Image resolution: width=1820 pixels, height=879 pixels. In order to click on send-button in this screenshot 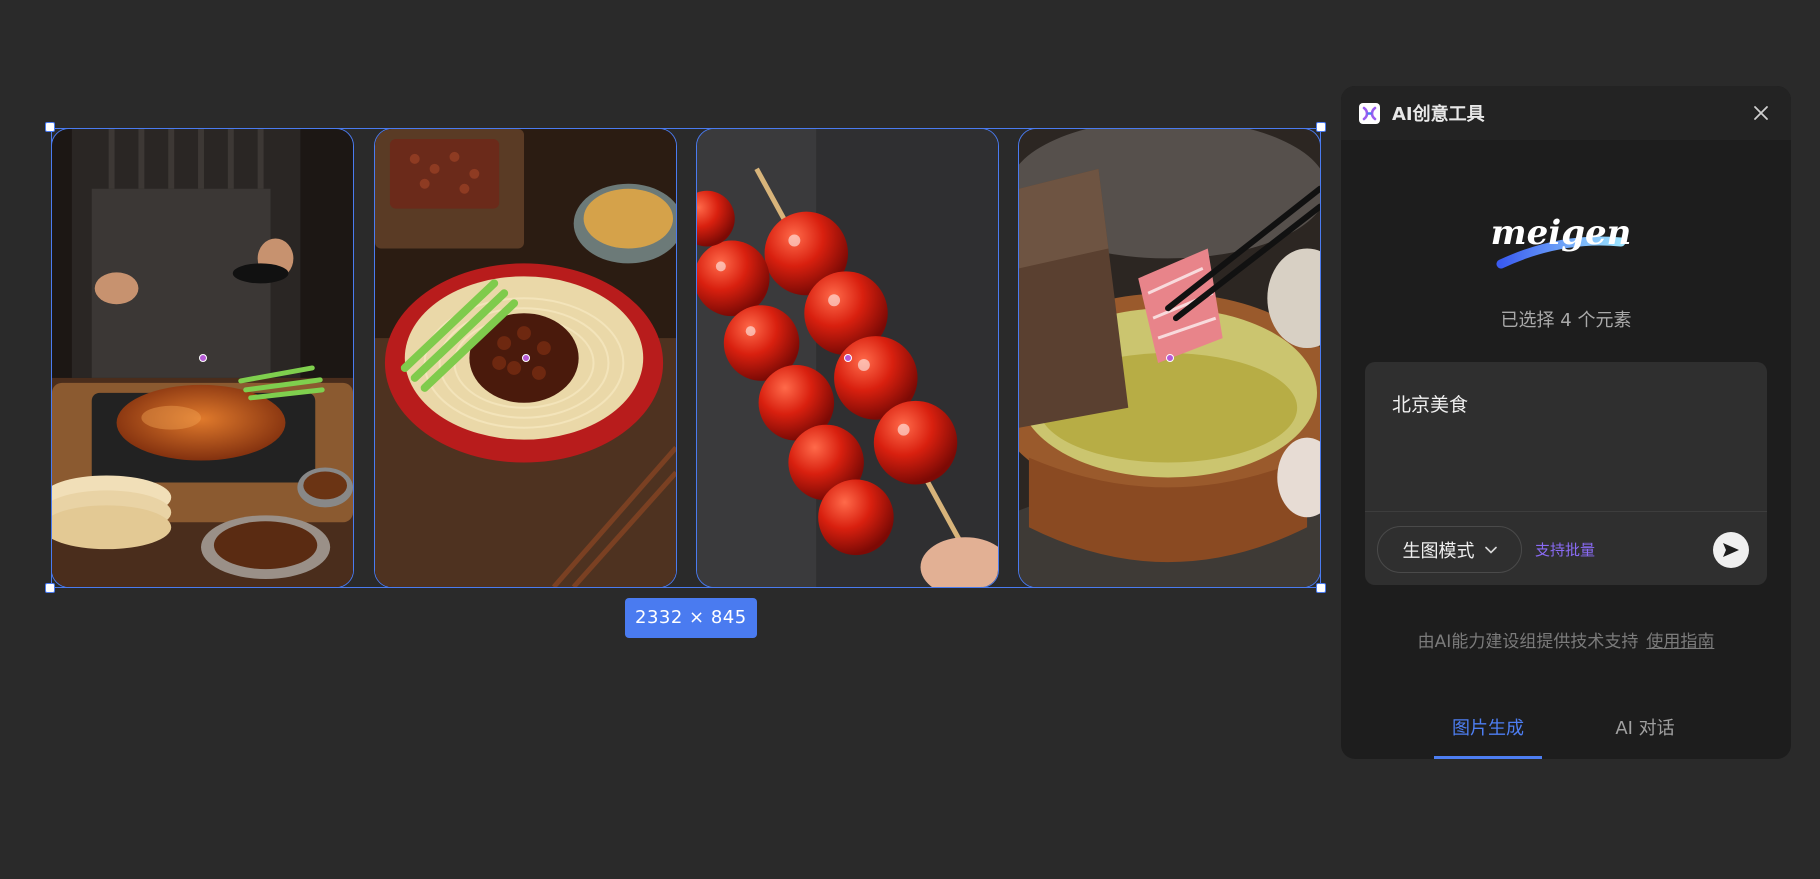, I will do `click(1731, 550)`.